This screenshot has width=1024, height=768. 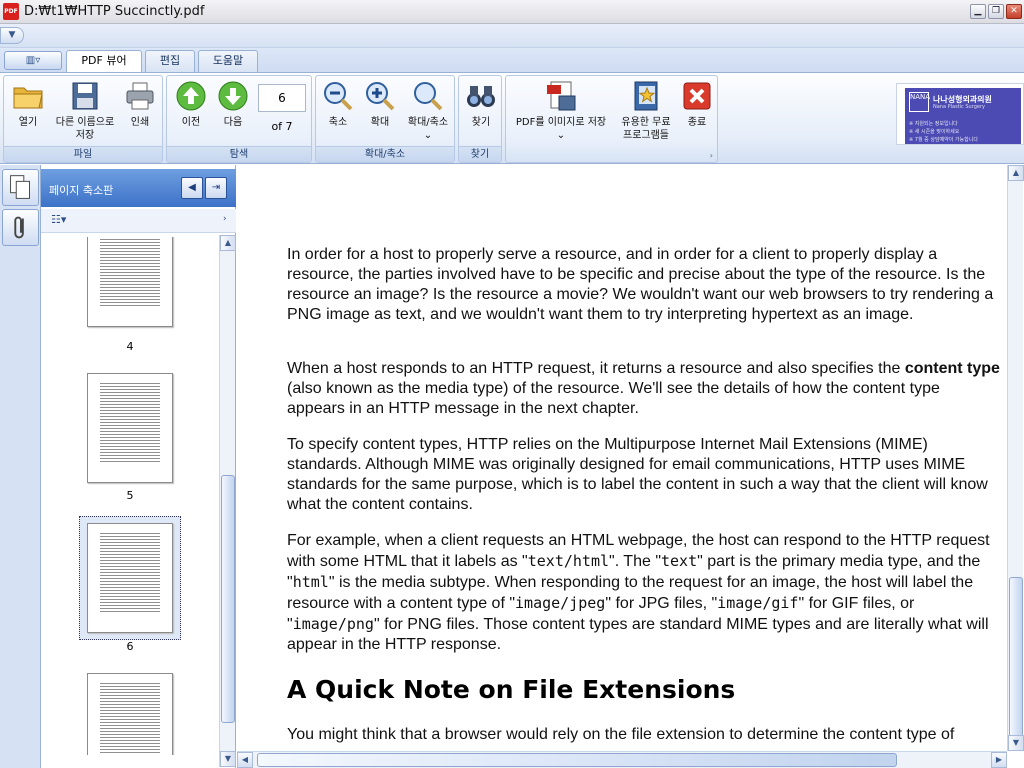 I want to click on tab-pdf-viewer: PDF 뷰어, so click(x=104, y=61).